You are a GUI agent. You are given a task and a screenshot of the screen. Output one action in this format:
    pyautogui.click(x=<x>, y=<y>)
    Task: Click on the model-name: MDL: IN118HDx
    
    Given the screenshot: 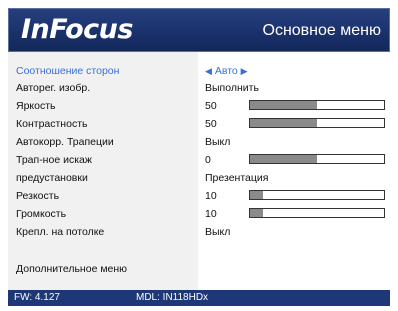 What is the action you would take?
    pyautogui.click(x=172, y=297)
    